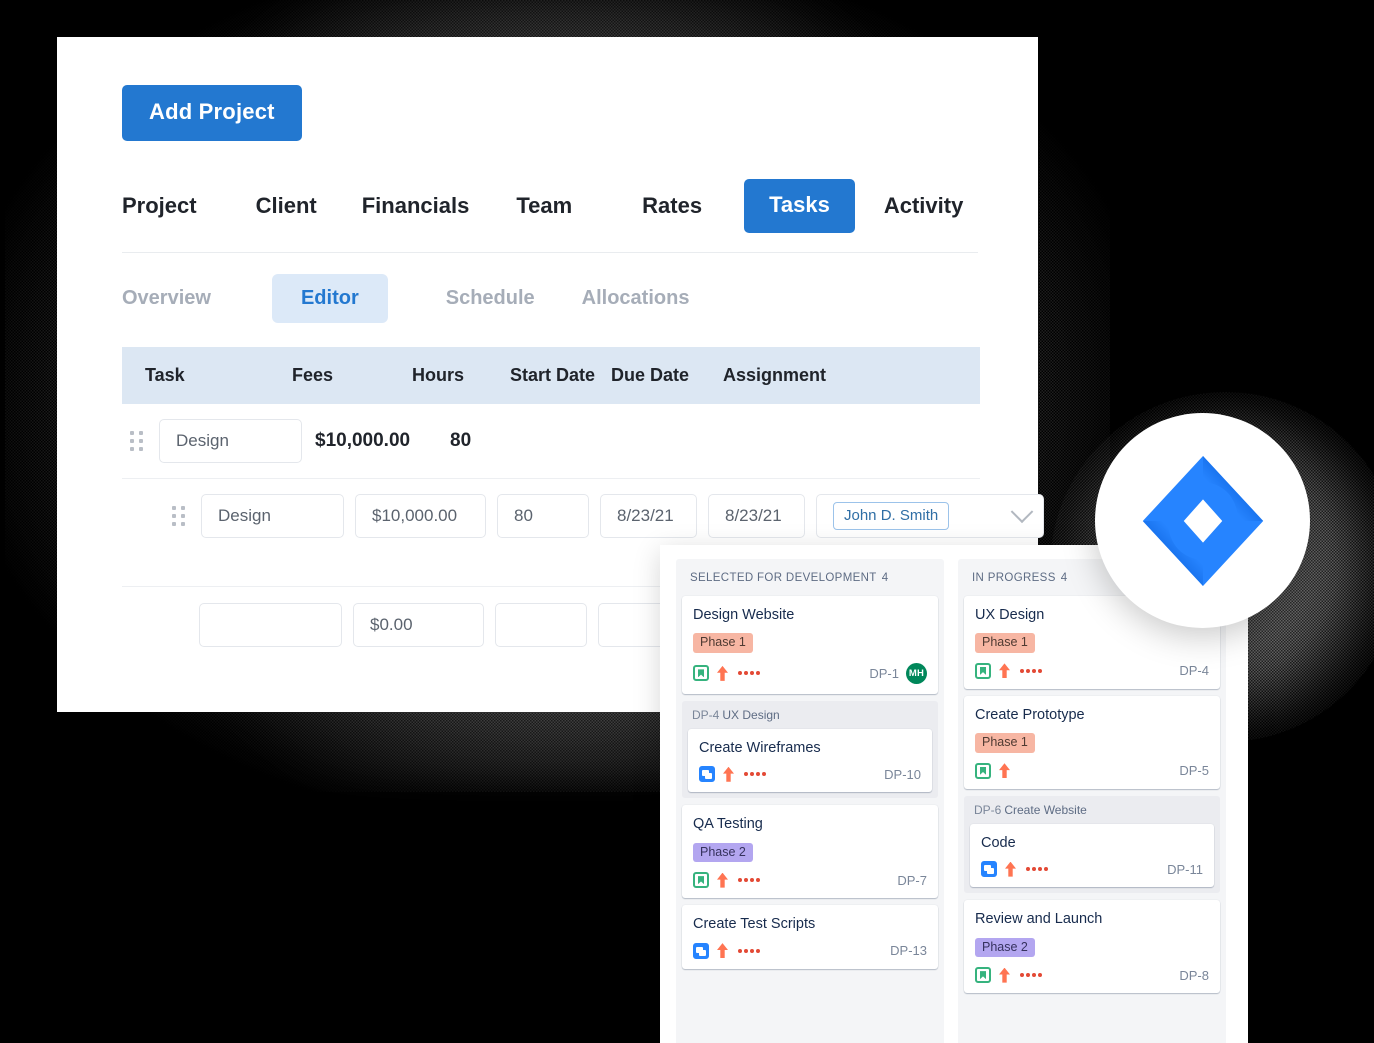  What do you see at coordinates (810, 673) in the screenshot?
I see `card-footer: DP-1 MH` at bounding box center [810, 673].